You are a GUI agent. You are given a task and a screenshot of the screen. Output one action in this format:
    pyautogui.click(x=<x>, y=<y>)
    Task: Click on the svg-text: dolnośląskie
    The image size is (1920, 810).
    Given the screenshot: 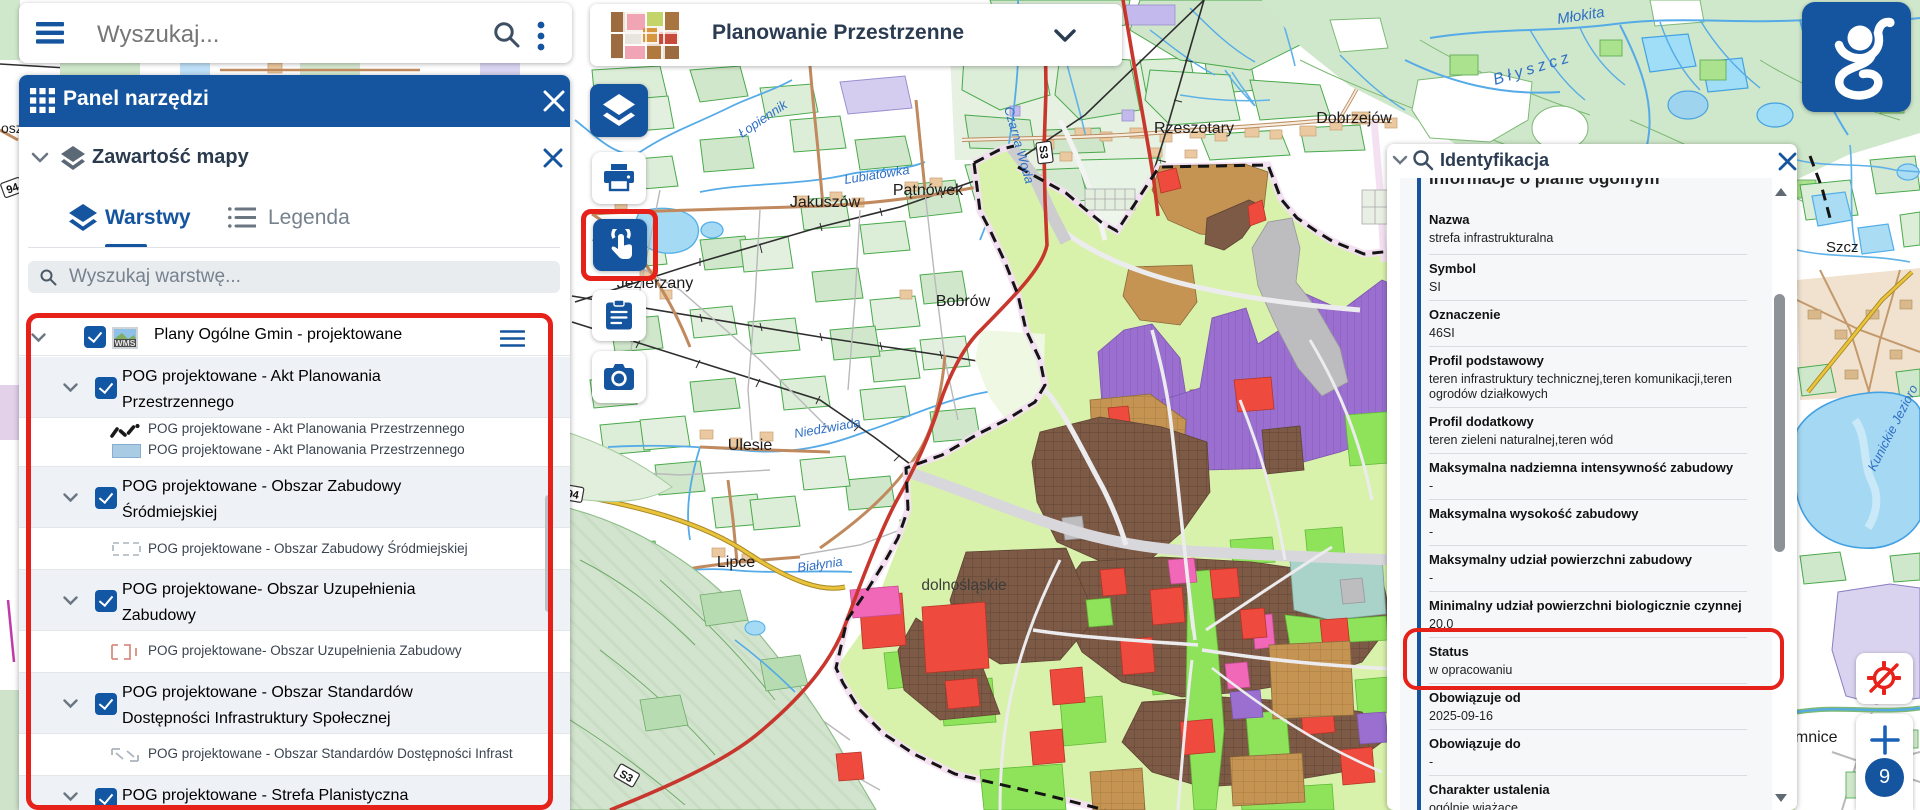 What is the action you would take?
    pyautogui.click(x=963, y=585)
    